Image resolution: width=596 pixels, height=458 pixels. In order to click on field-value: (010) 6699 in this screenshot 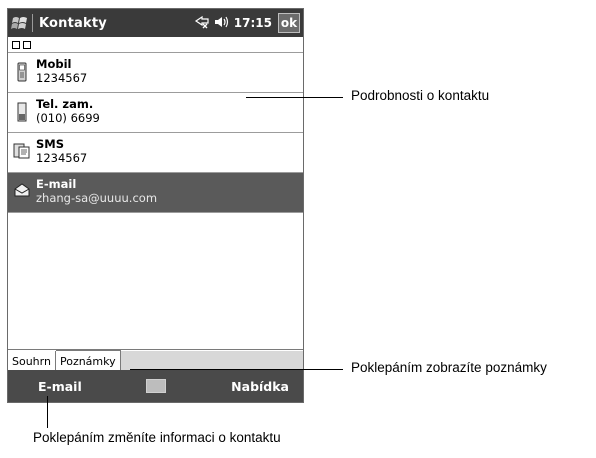, I will do `click(68, 118)`.